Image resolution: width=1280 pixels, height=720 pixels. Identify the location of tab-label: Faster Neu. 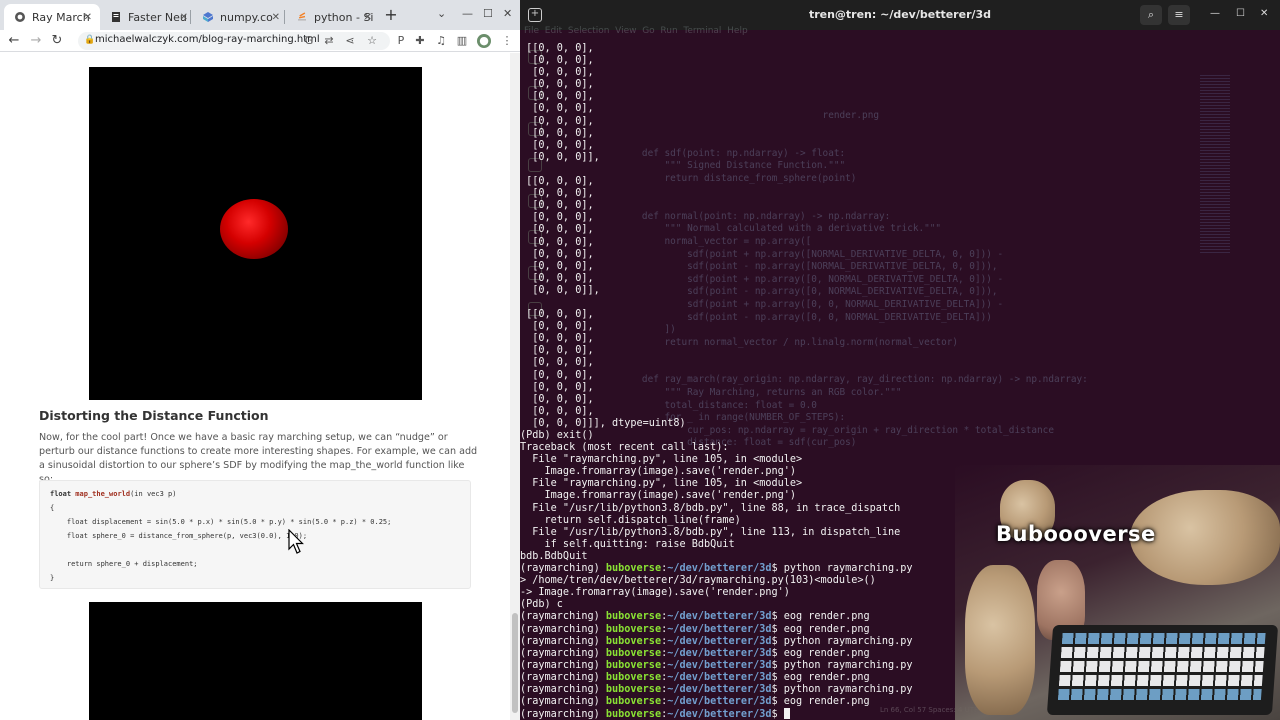
(157, 17).